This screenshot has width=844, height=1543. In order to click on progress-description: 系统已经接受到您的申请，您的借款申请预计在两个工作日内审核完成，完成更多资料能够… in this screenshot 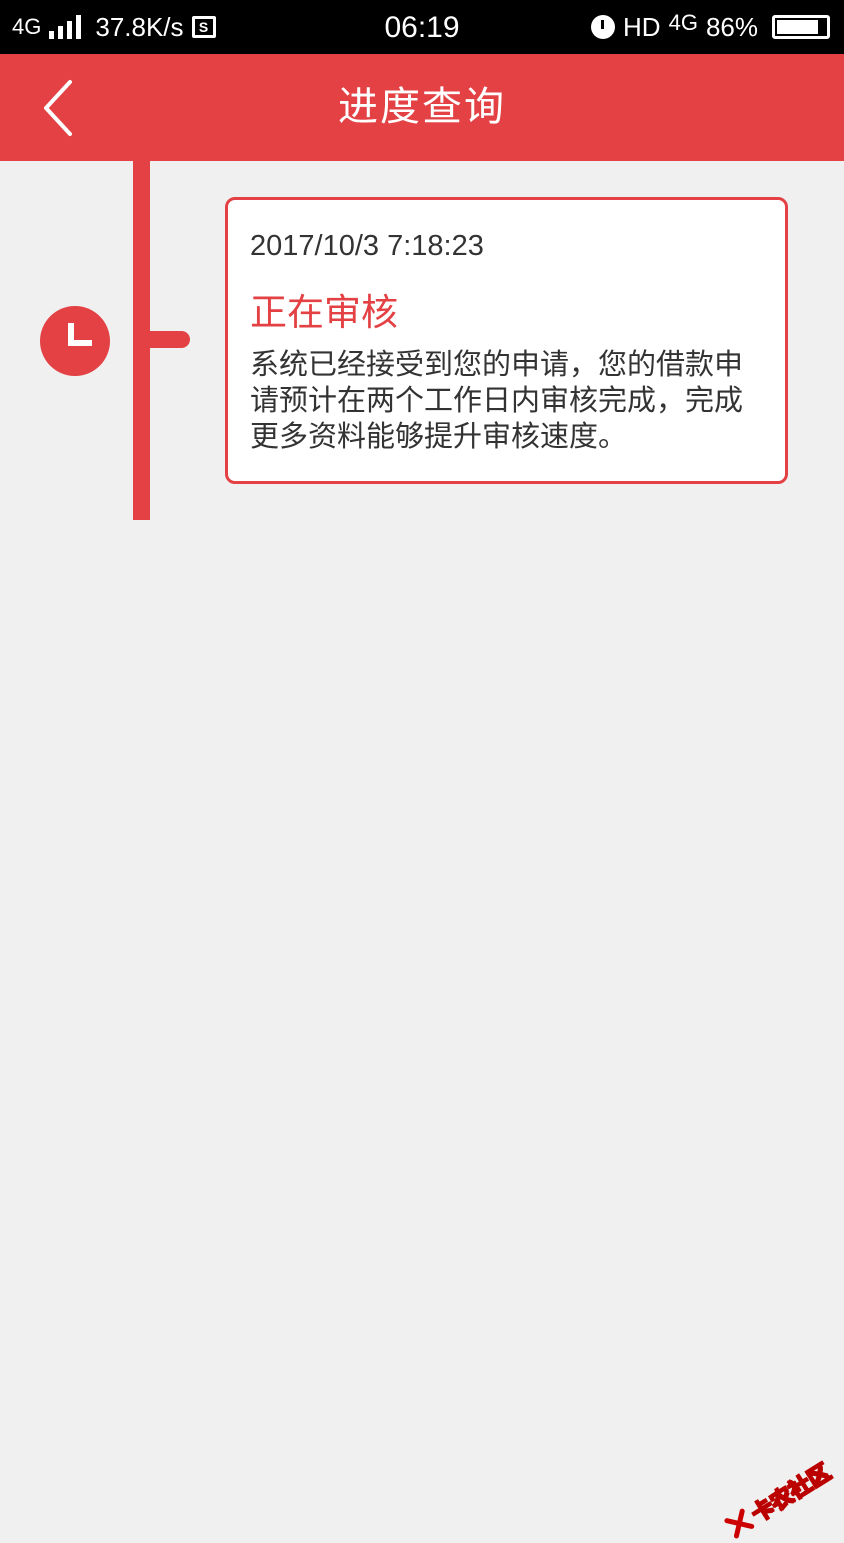, I will do `click(497, 400)`.